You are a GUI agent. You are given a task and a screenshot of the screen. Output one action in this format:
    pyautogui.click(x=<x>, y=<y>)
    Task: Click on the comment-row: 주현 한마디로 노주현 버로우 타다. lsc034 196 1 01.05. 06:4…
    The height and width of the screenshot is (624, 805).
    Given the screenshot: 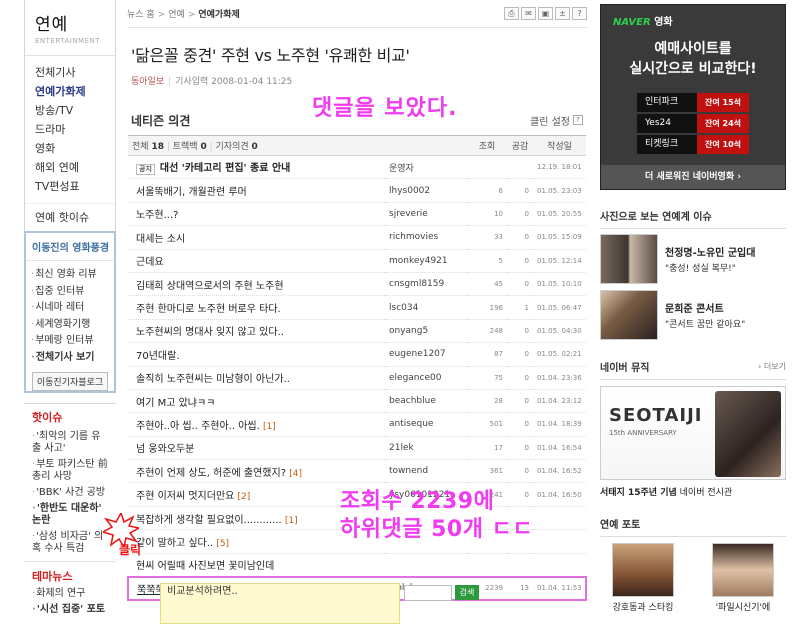 What is the action you would take?
    pyautogui.click(x=357, y=307)
    